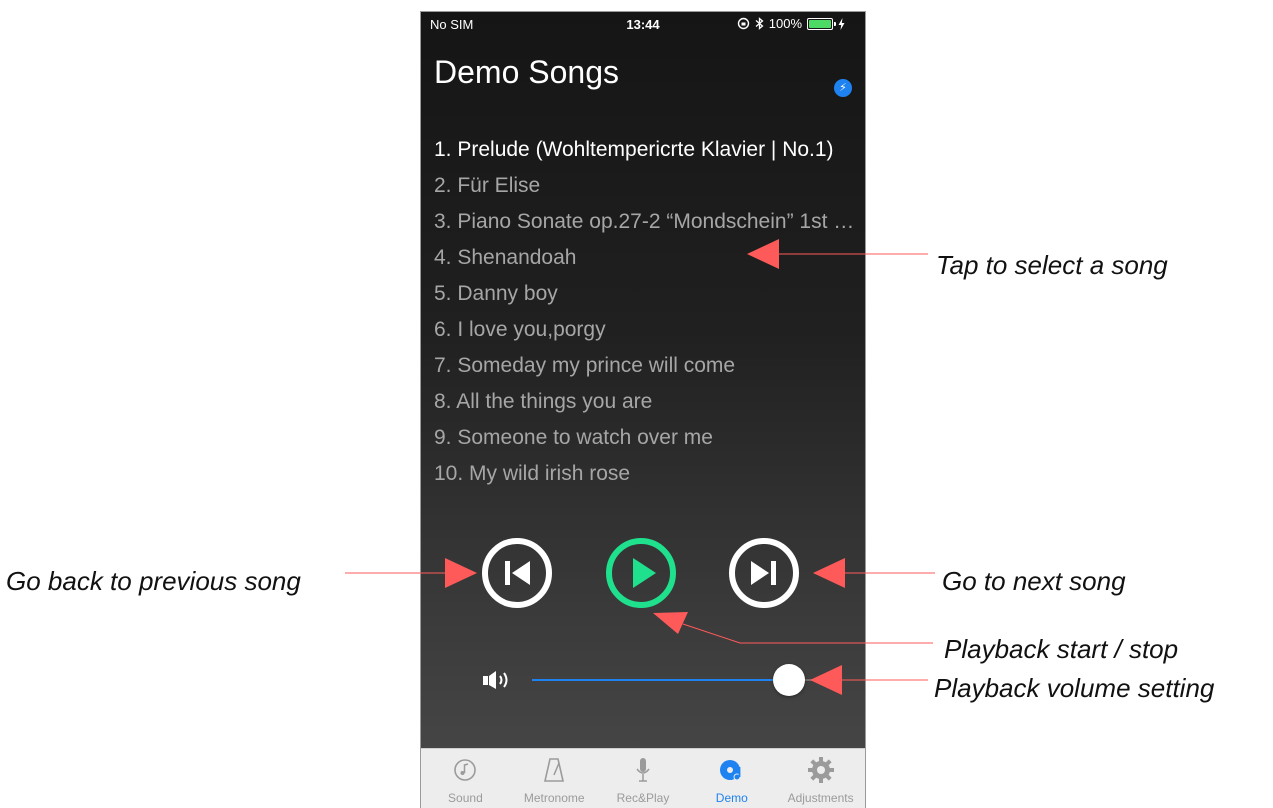  I want to click on tab-label: Rec&Play, so click(643, 798).